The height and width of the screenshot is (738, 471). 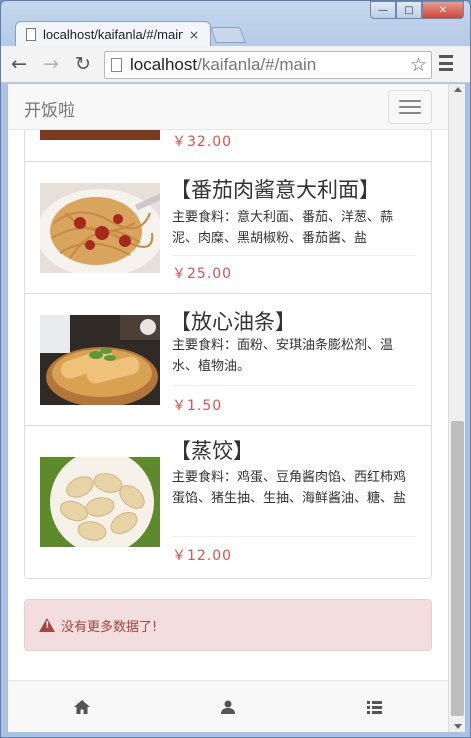 I want to click on item-description: 主要食料：鸡蛋、豆角酱肉馅、西红柿鸡蛋馅、猪生抽、生抽、海鲜酱油、糖、盐, so click(x=289, y=488).